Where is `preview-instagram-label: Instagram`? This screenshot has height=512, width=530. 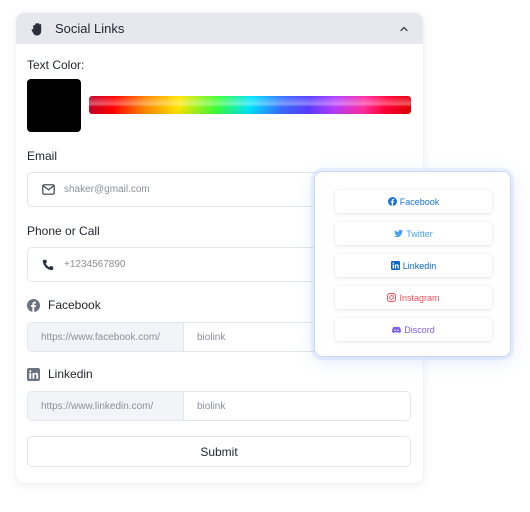
preview-instagram-label: Instagram is located at coordinates (419, 297).